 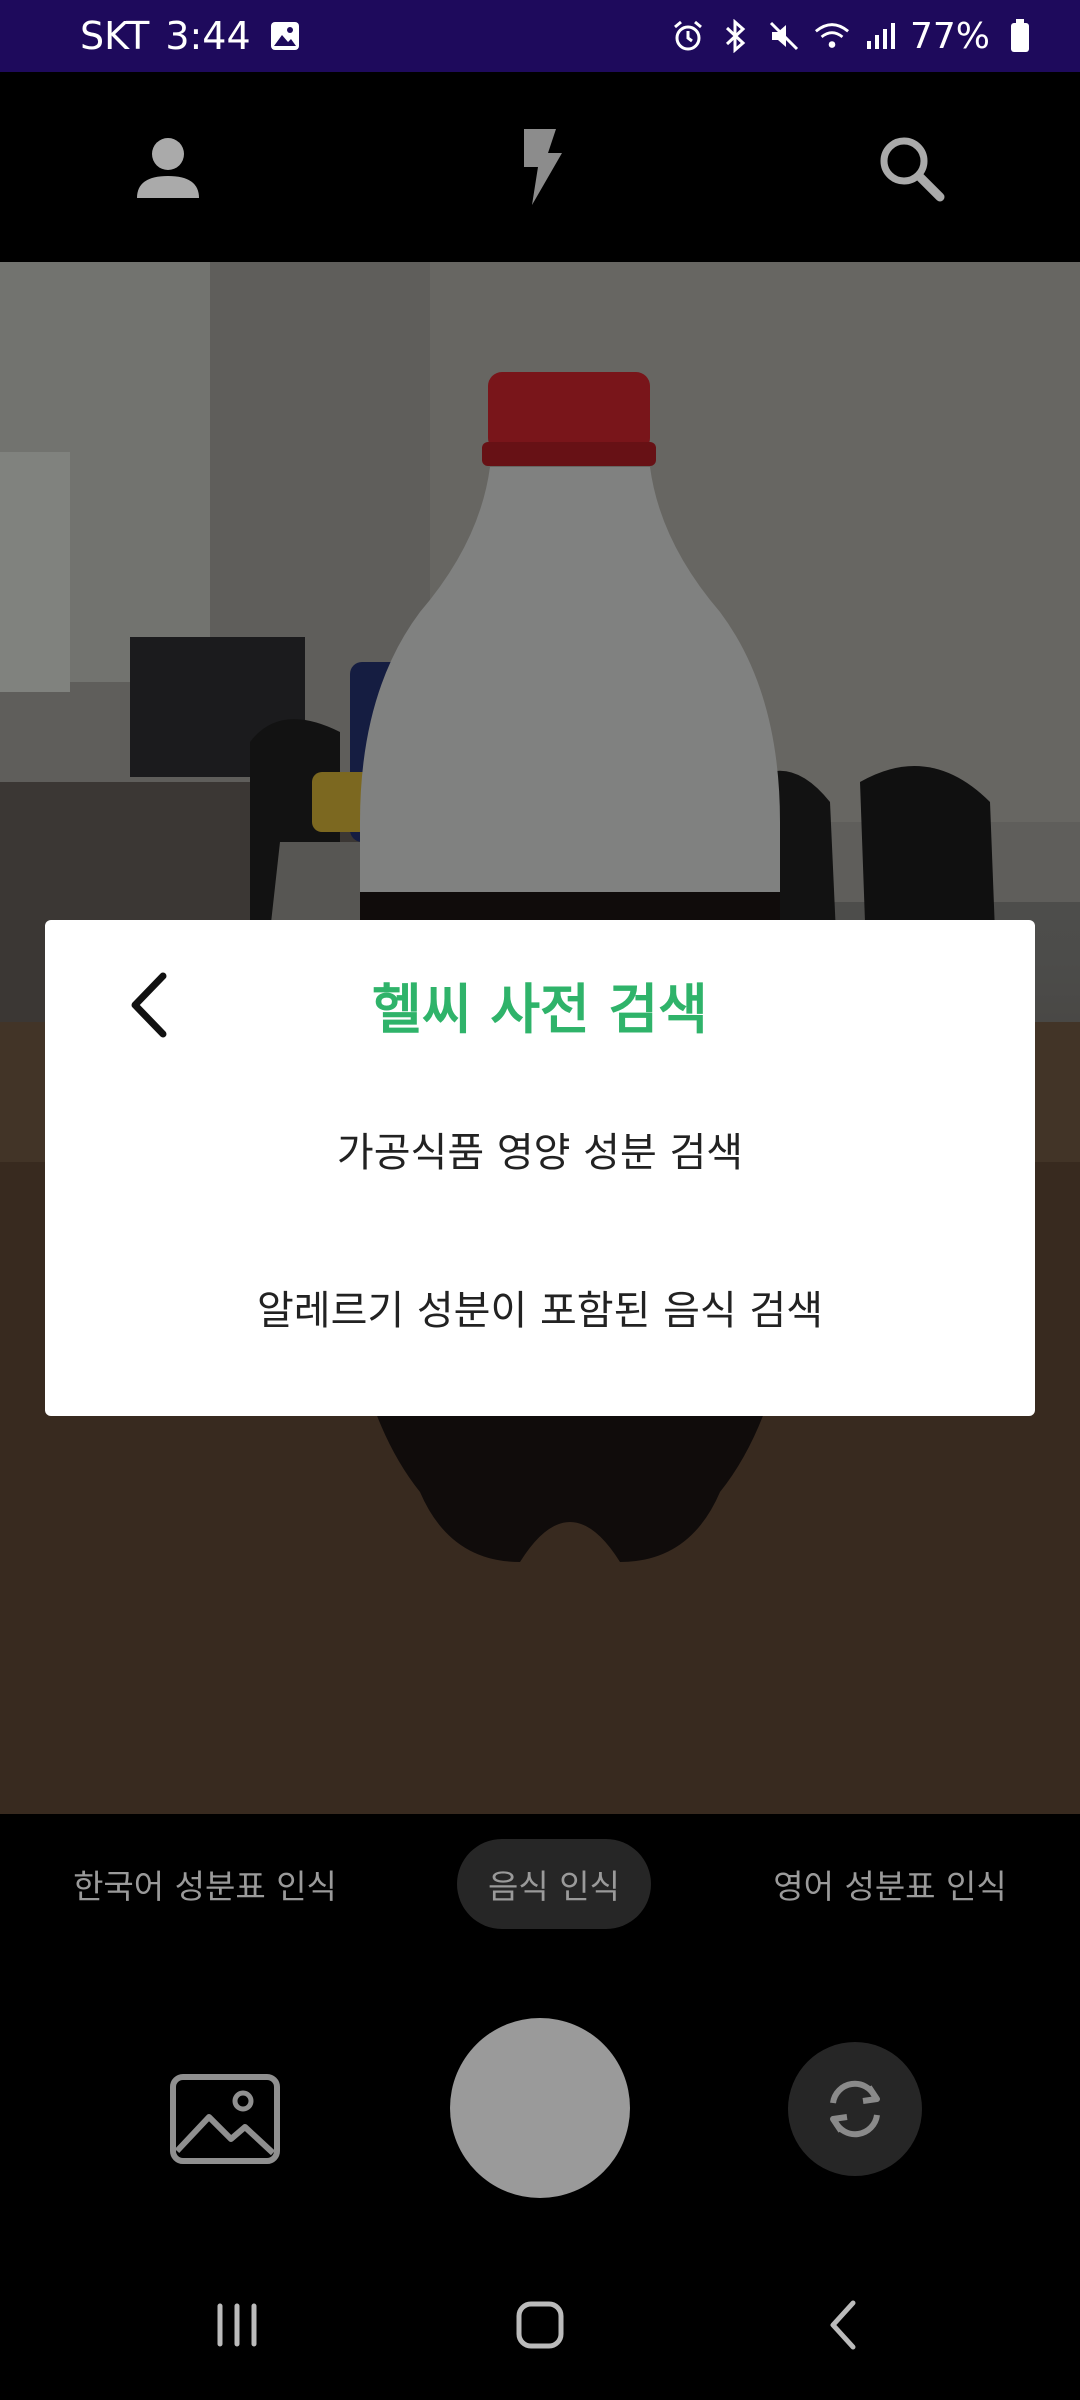 What do you see at coordinates (910, 167) in the screenshot?
I see `search-icon` at bounding box center [910, 167].